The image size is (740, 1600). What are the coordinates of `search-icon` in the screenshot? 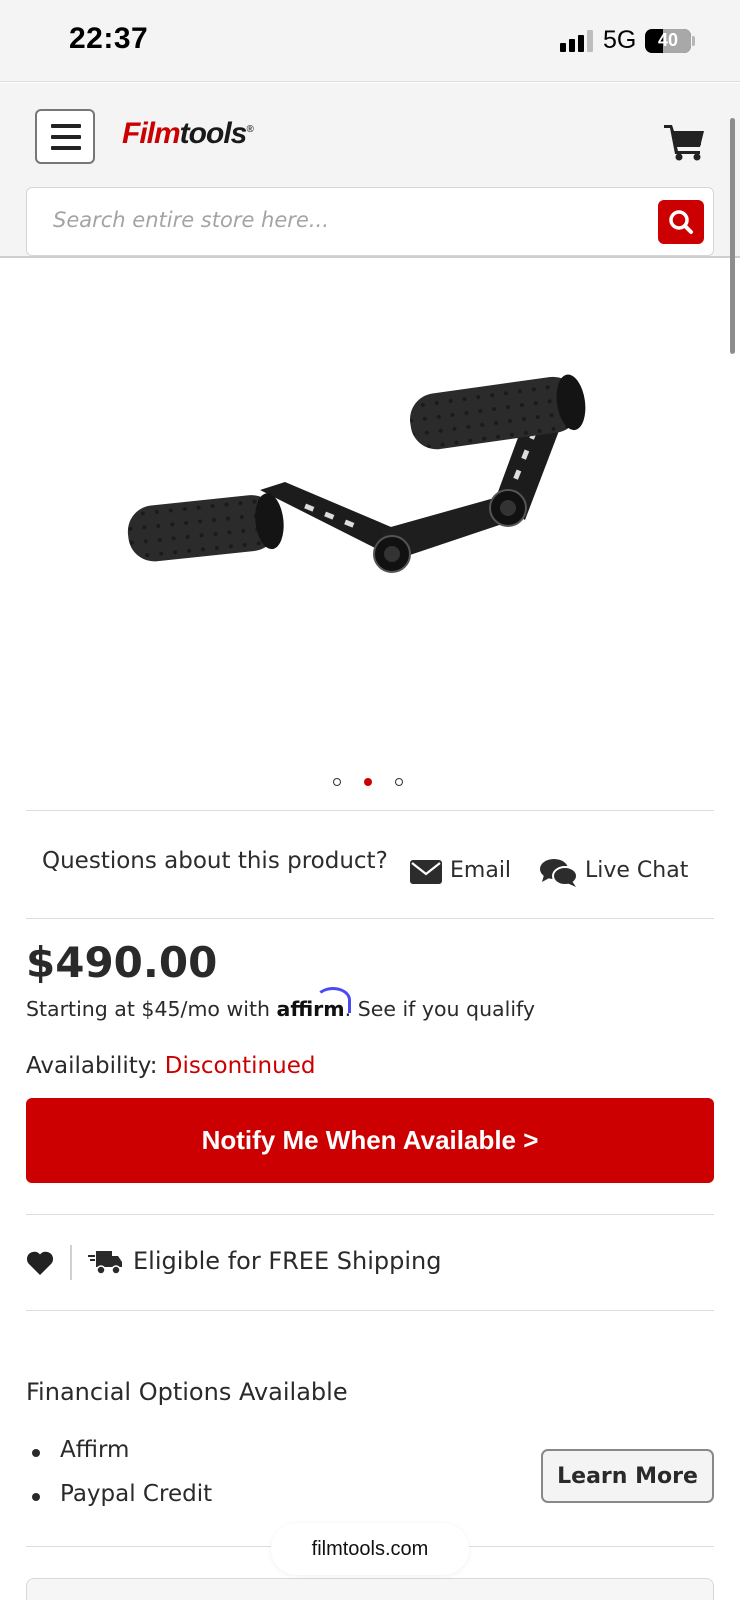 It's located at (681, 222).